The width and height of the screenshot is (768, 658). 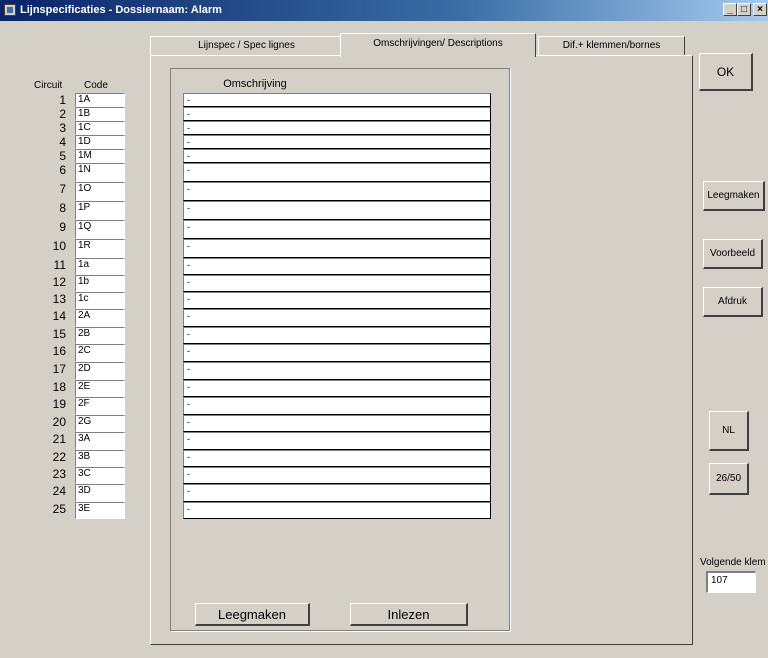 I want to click on circuit-row: 15 2B, so click(x=83, y=335).